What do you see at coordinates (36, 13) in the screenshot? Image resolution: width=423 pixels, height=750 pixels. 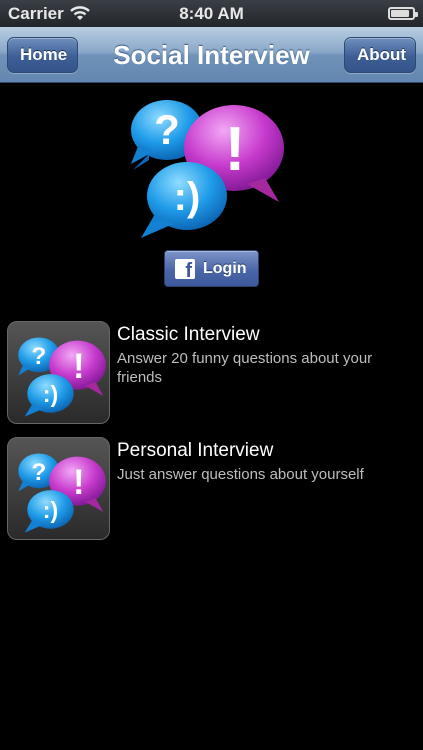 I see `carrier-label: Carrier` at bounding box center [36, 13].